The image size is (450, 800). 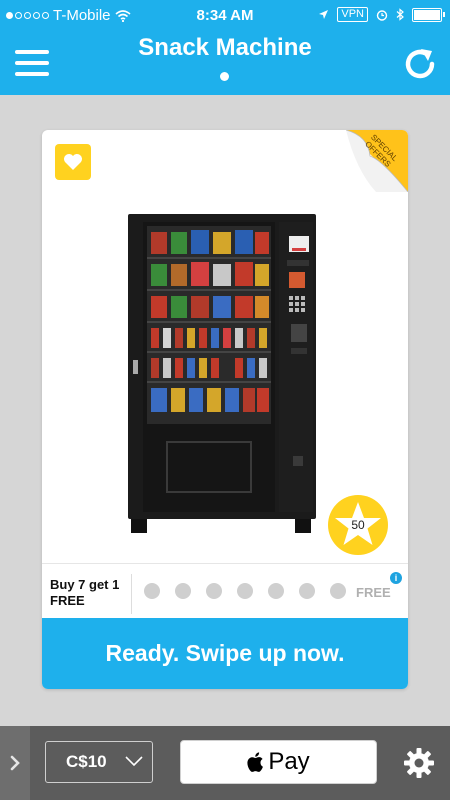 What do you see at coordinates (86, 761) in the screenshot?
I see `amount-value: C$10` at bounding box center [86, 761].